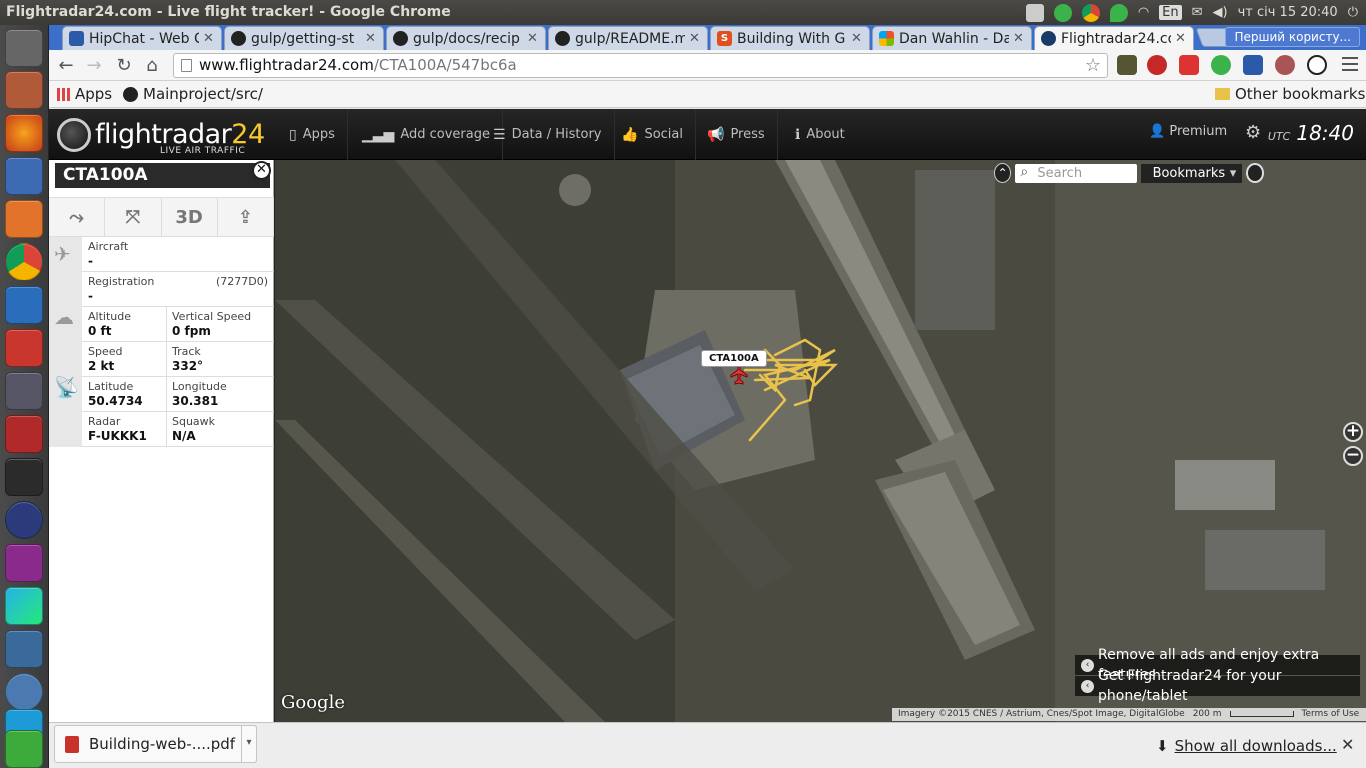  I want to click on app-icon, so click(24, 520).